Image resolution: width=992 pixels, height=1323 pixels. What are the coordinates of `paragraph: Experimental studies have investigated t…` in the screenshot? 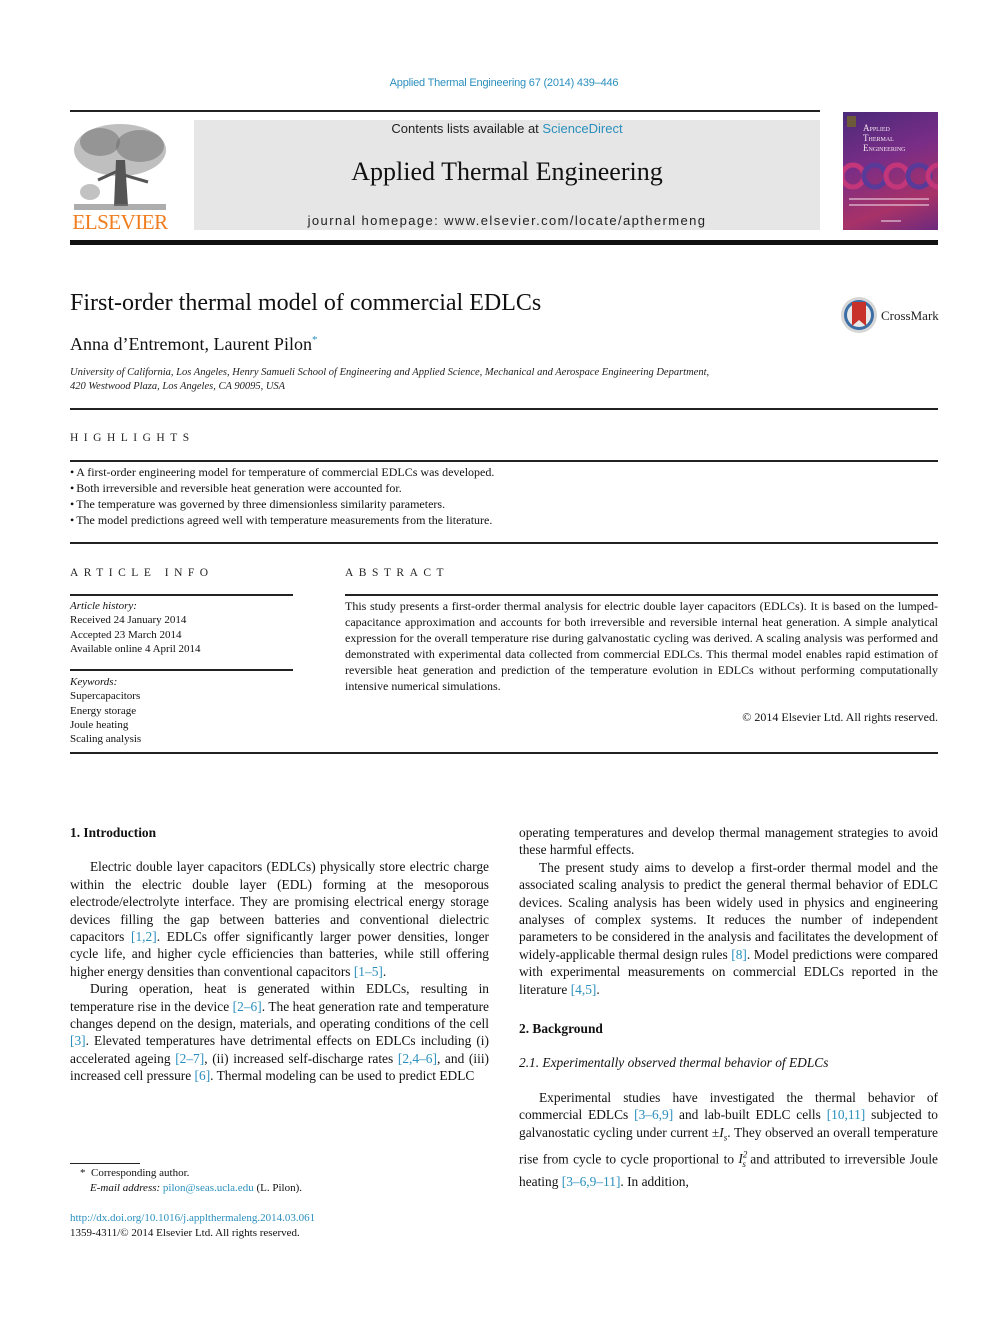 It's located at (728, 1139).